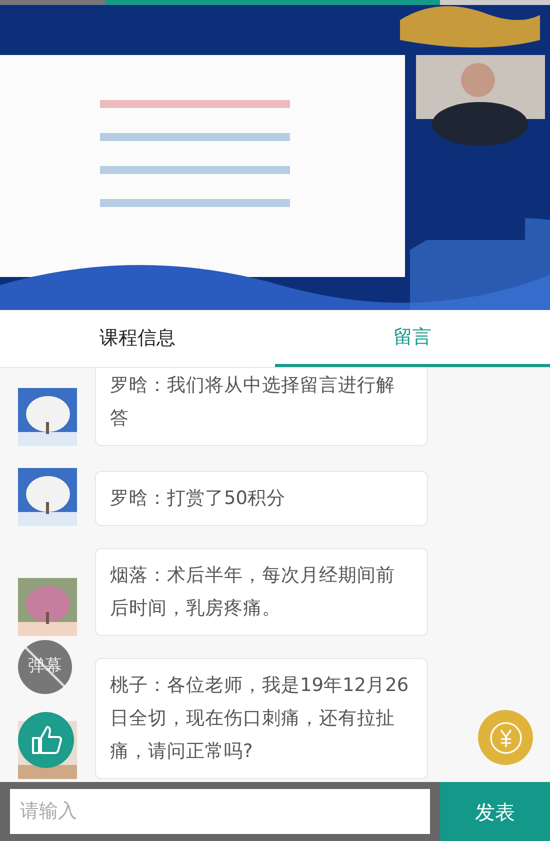 The width and height of the screenshot is (550, 841). Describe the element at coordinates (220, 811) in the screenshot. I see `message-input: 请输入` at that location.